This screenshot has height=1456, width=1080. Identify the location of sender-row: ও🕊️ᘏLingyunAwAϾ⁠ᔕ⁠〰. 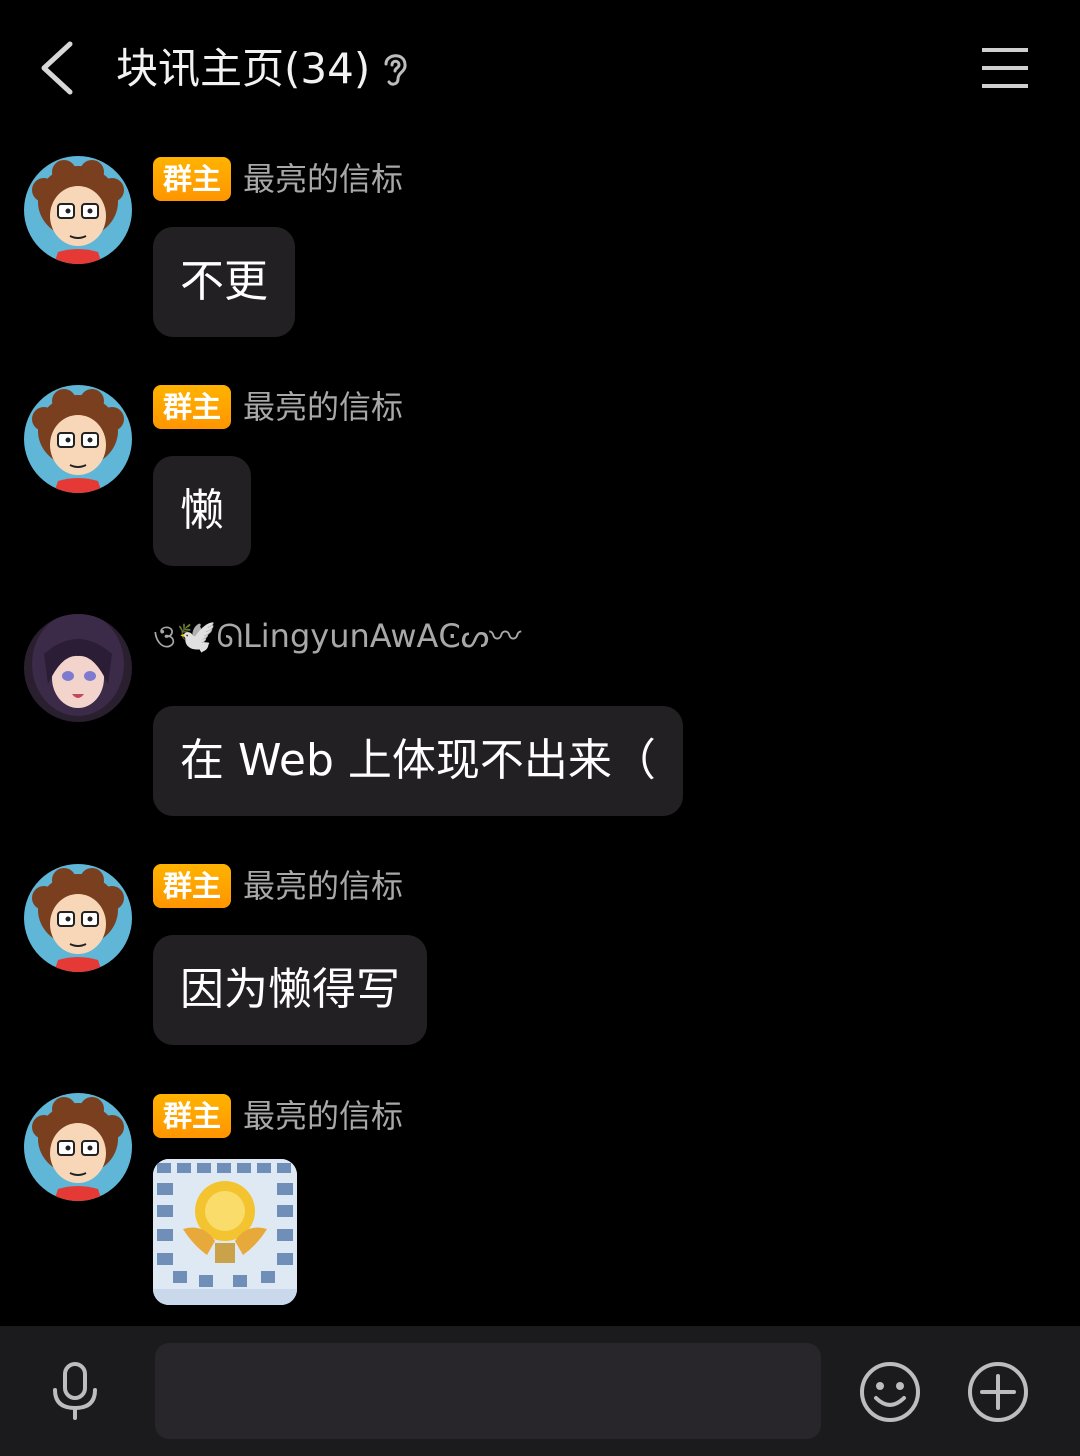
(337, 636).